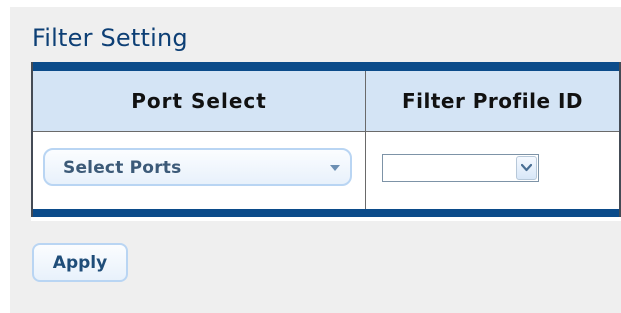  What do you see at coordinates (335, 168) in the screenshot?
I see `chevron-down-icon` at bounding box center [335, 168].